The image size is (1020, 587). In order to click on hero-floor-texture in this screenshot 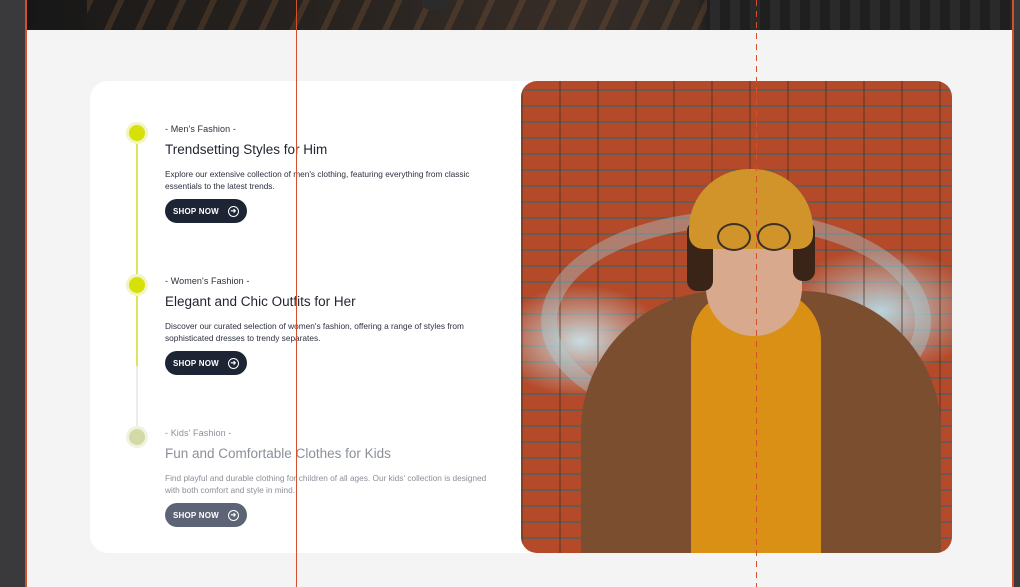, I will do `click(397, 15)`.